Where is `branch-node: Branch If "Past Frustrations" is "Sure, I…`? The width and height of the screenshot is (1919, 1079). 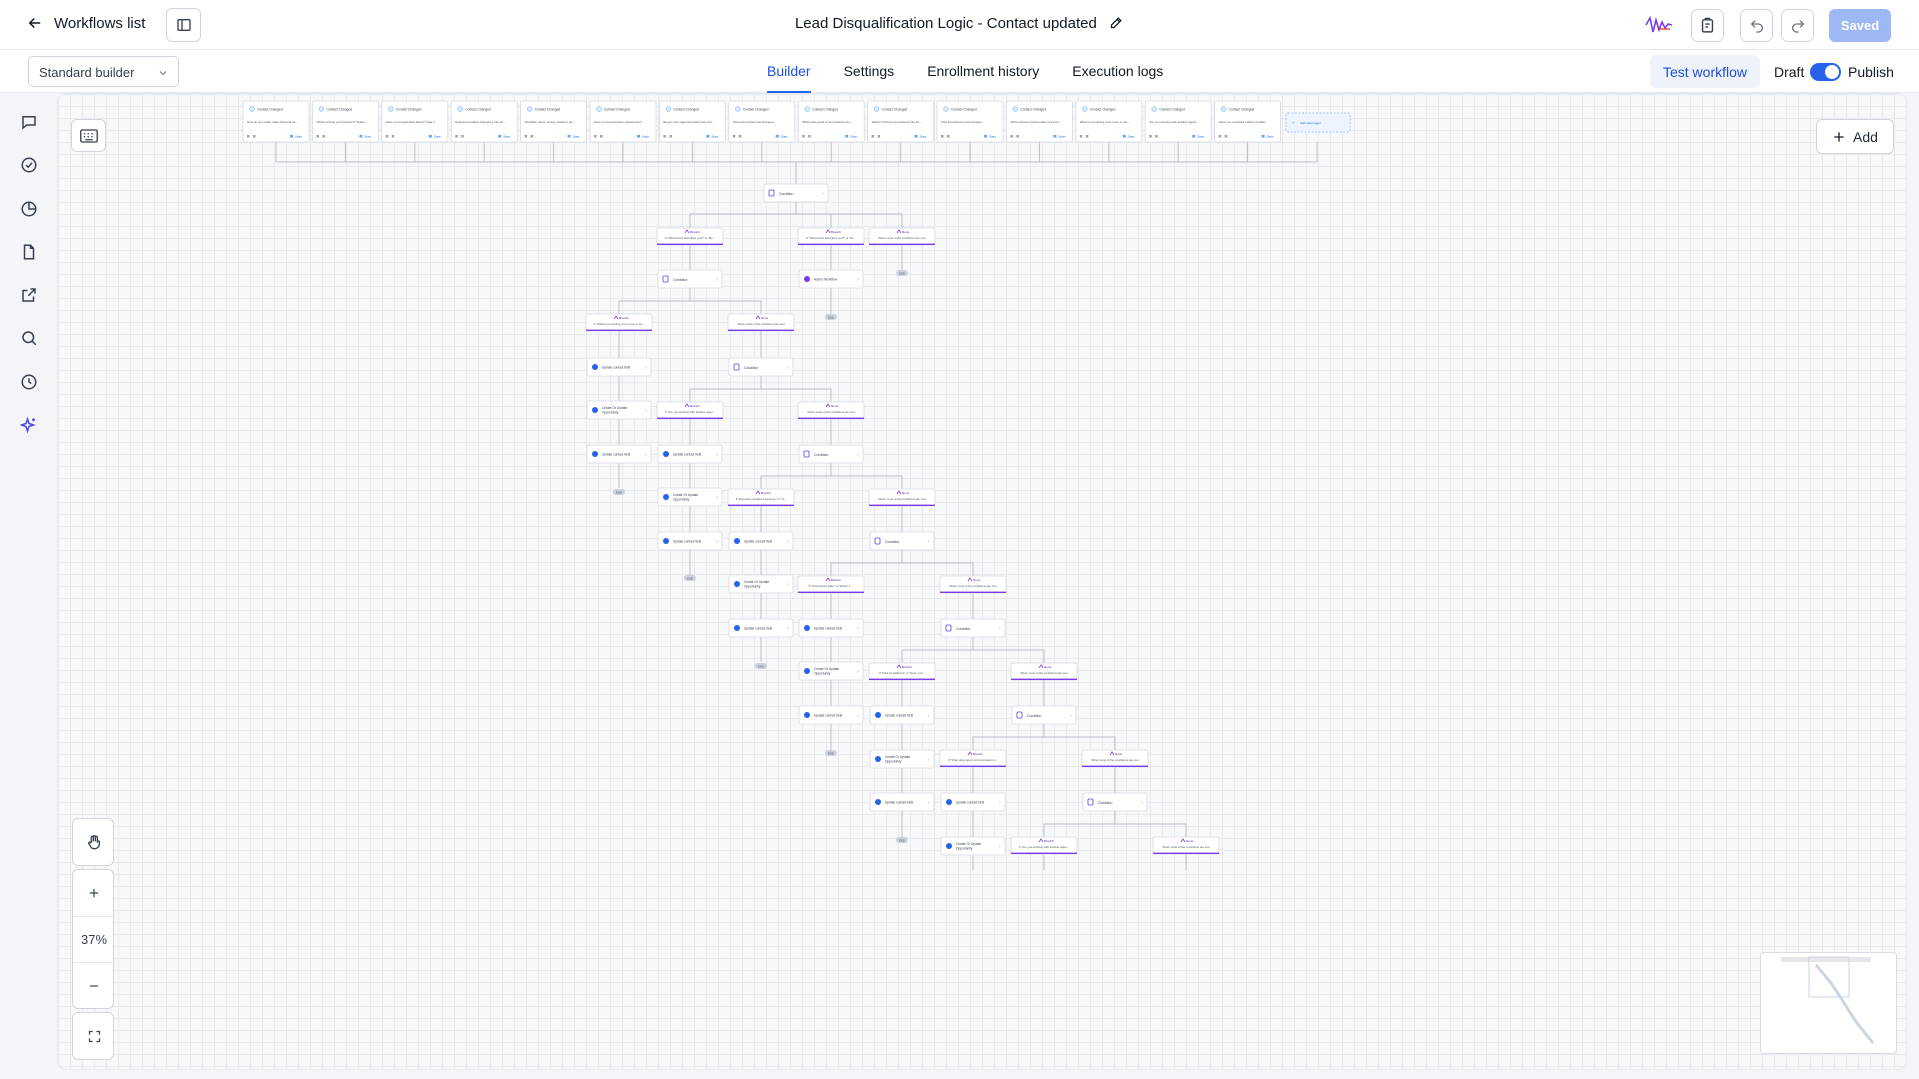
branch-node: Branch If "Past Frustrations" is "Sure, I… is located at coordinates (902, 671).